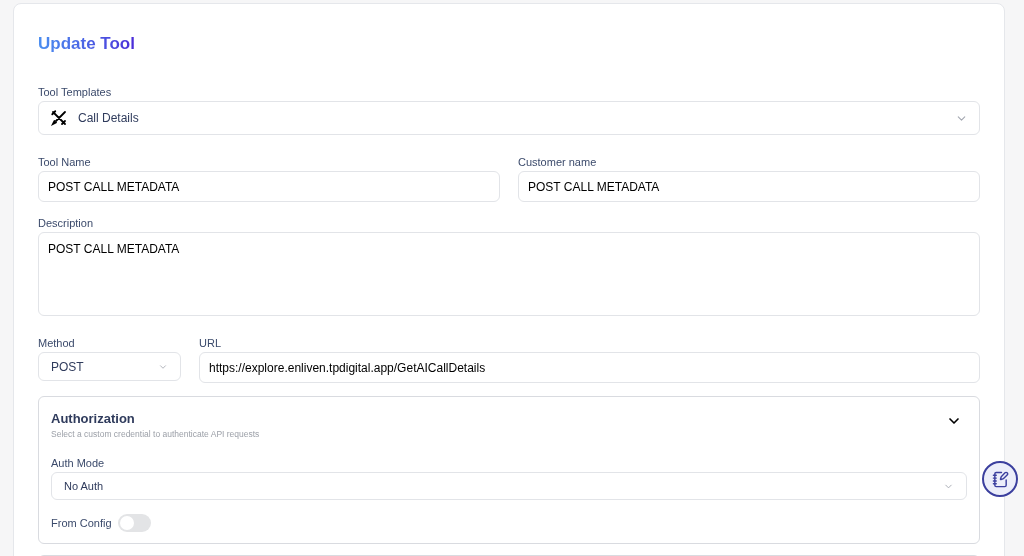 The width and height of the screenshot is (1024, 556). I want to click on method-select: POST, so click(109, 366).